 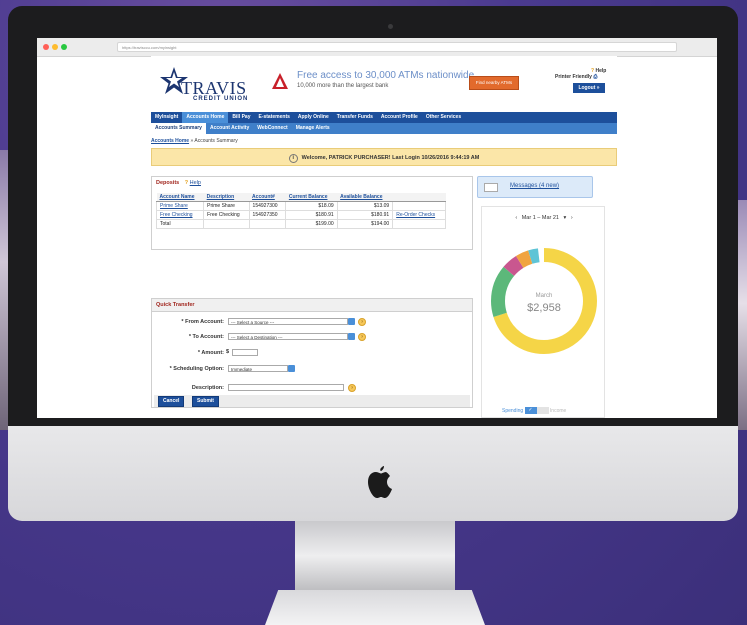 What do you see at coordinates (221, 99) in the screenshot?
I see `logo-subtitle: CREDIT UNION` at bounding box center [221, 99].